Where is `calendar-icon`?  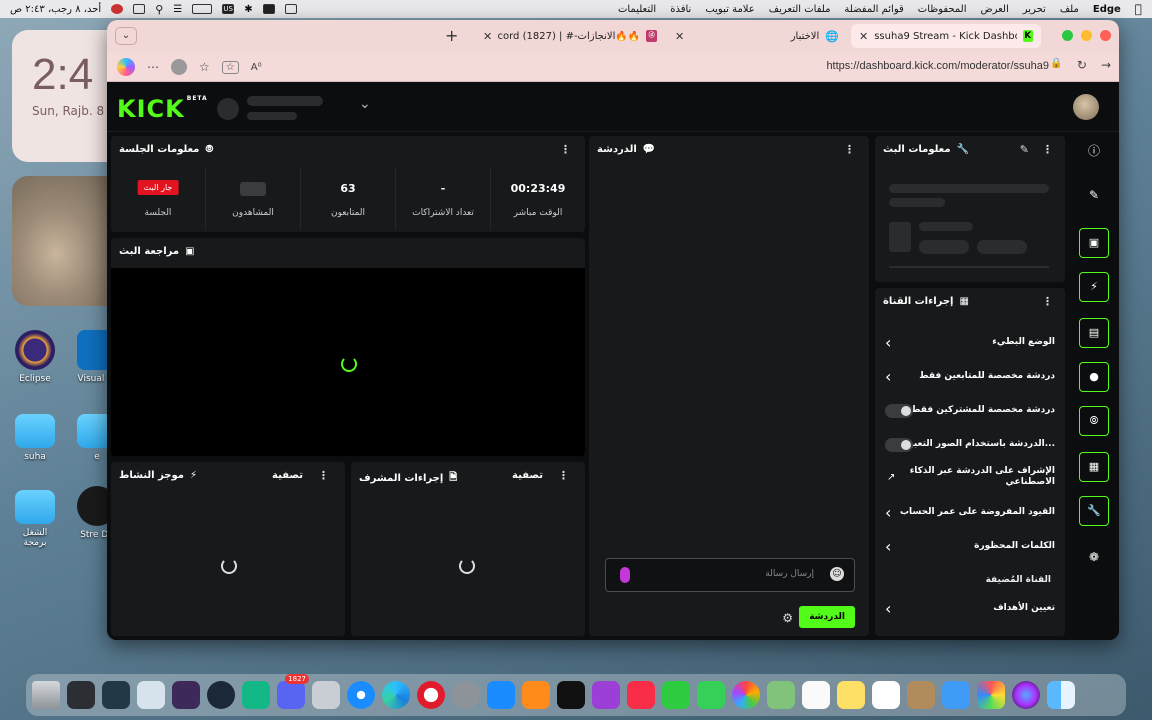 calendar-icon is located at coordinates (886, 695).